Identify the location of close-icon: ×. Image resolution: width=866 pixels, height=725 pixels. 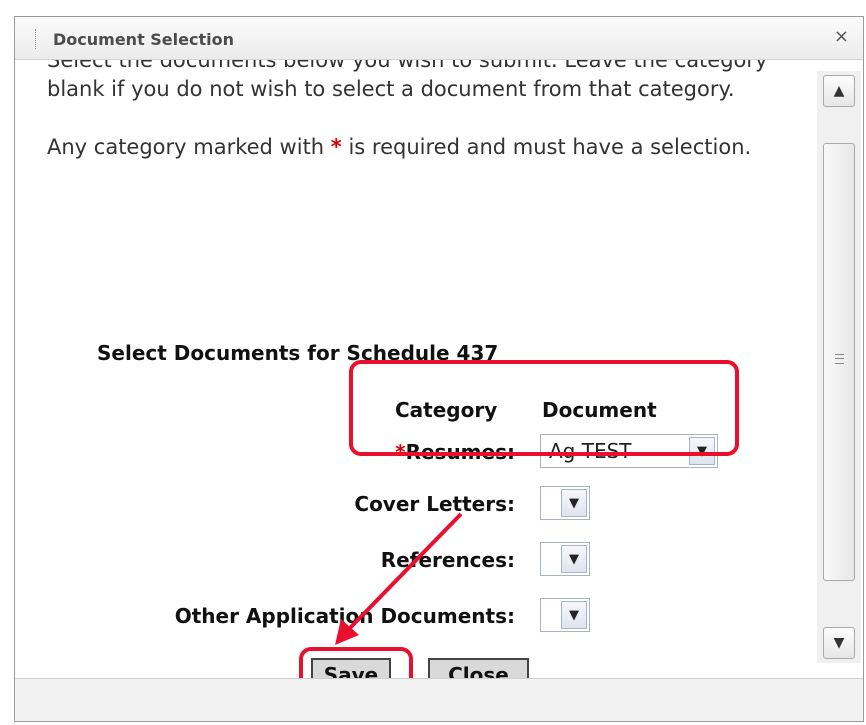
(841, 37).